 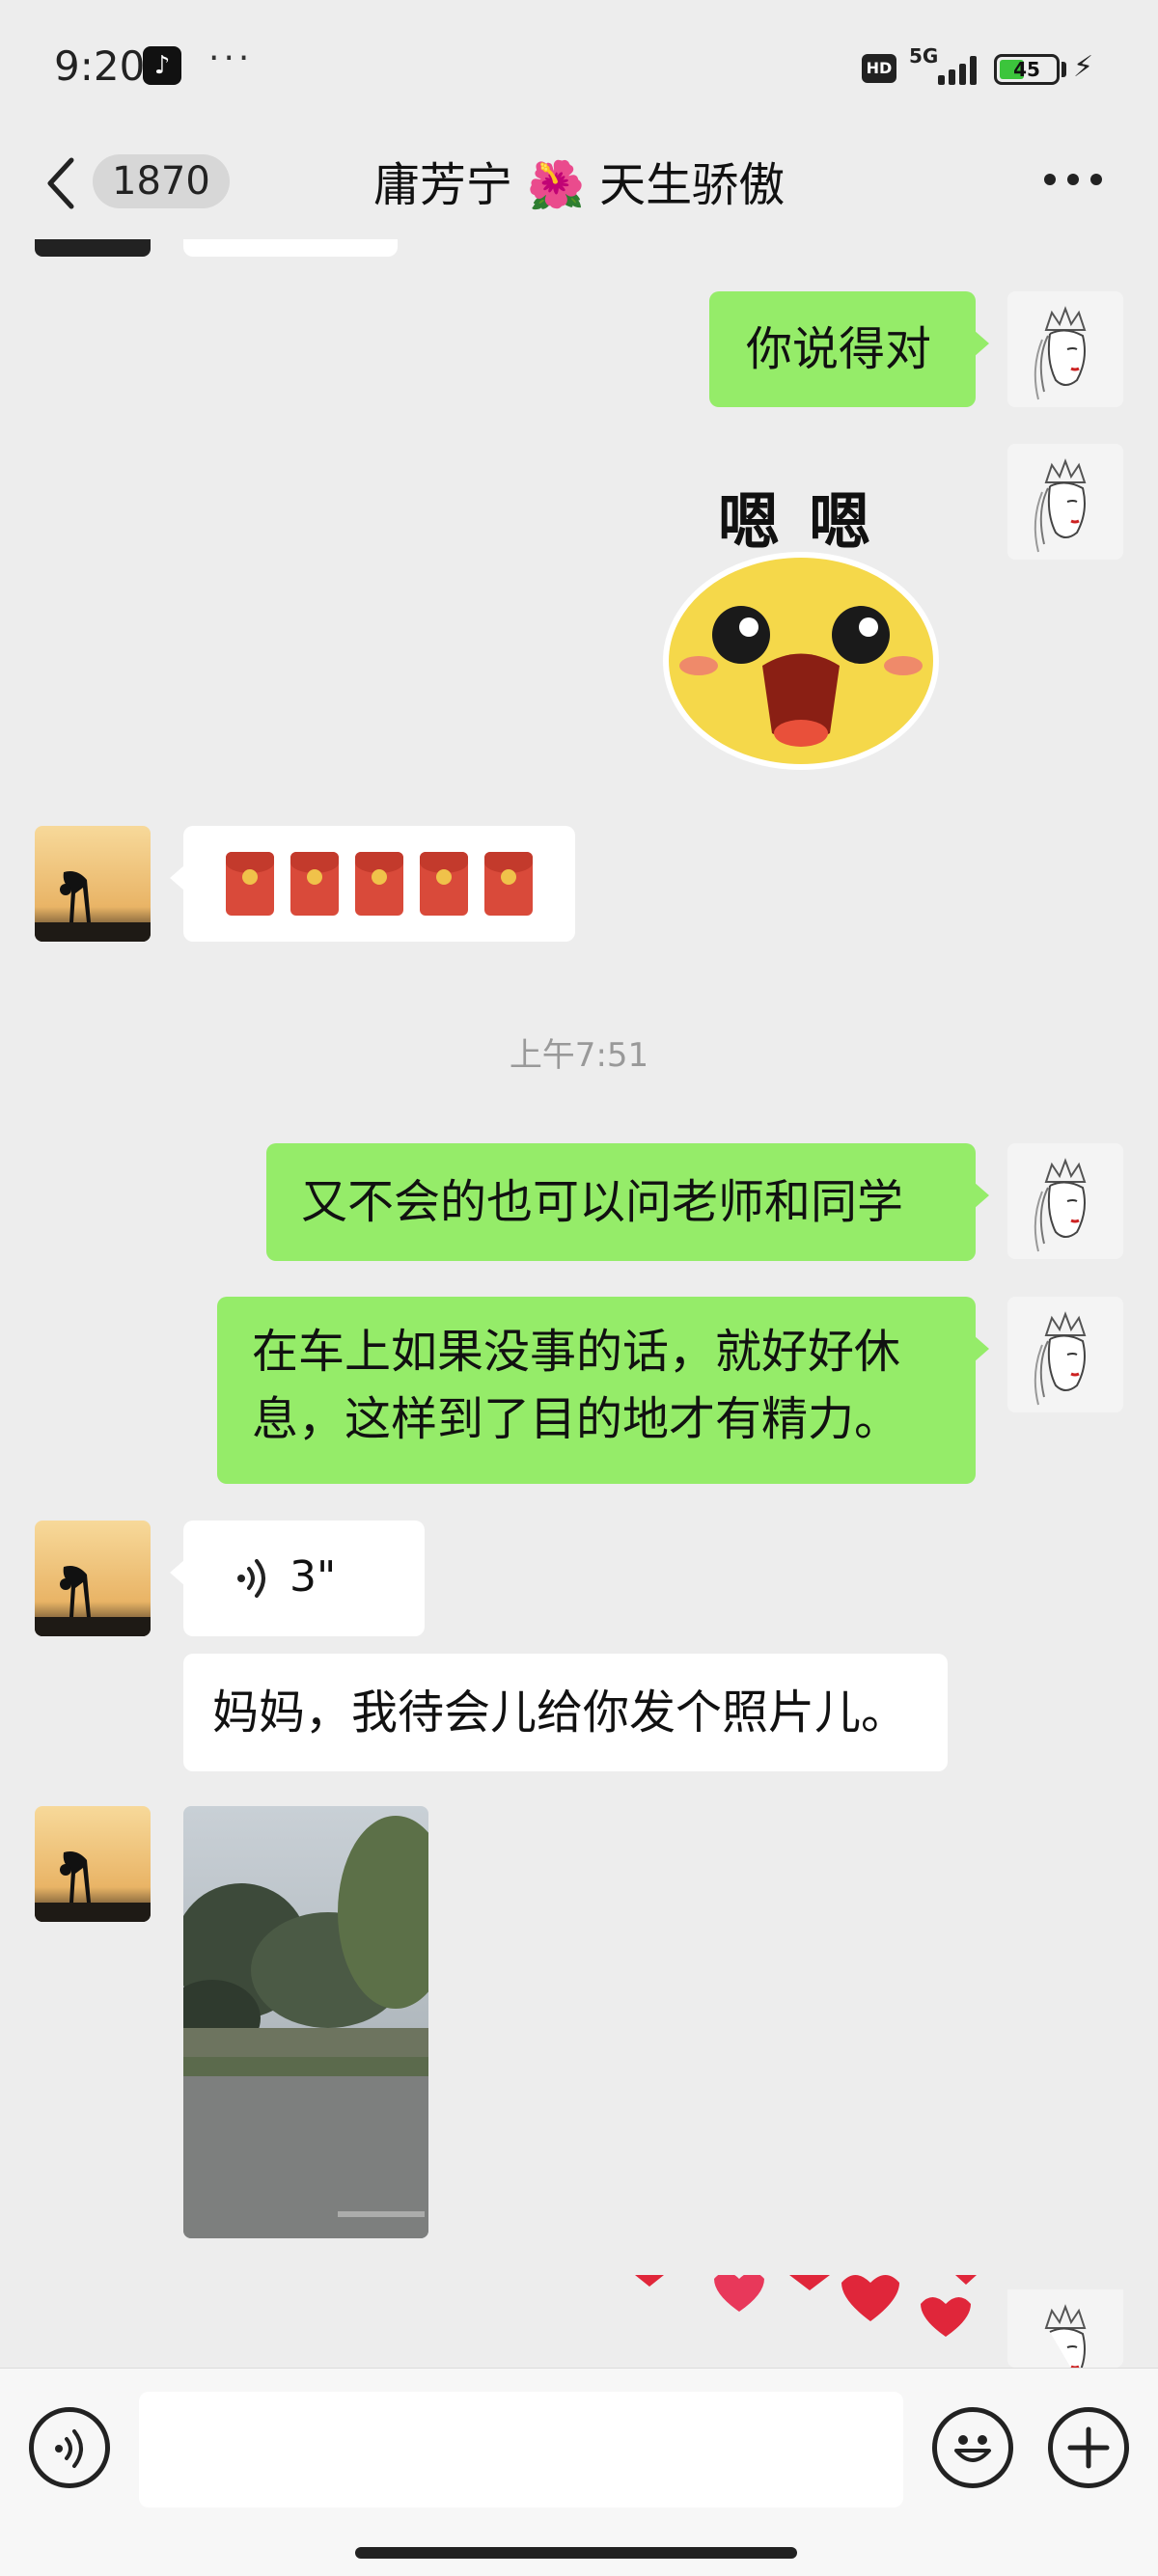 I want to click on smiley-icon, so click(x=972, y=2448).